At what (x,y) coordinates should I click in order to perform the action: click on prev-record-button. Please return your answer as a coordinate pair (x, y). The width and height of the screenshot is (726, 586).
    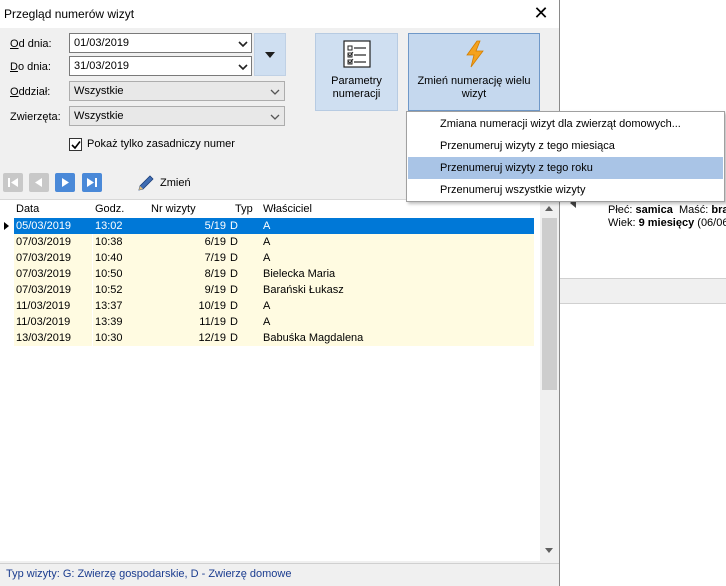
    Looking at the image, I should click on (39, 182).